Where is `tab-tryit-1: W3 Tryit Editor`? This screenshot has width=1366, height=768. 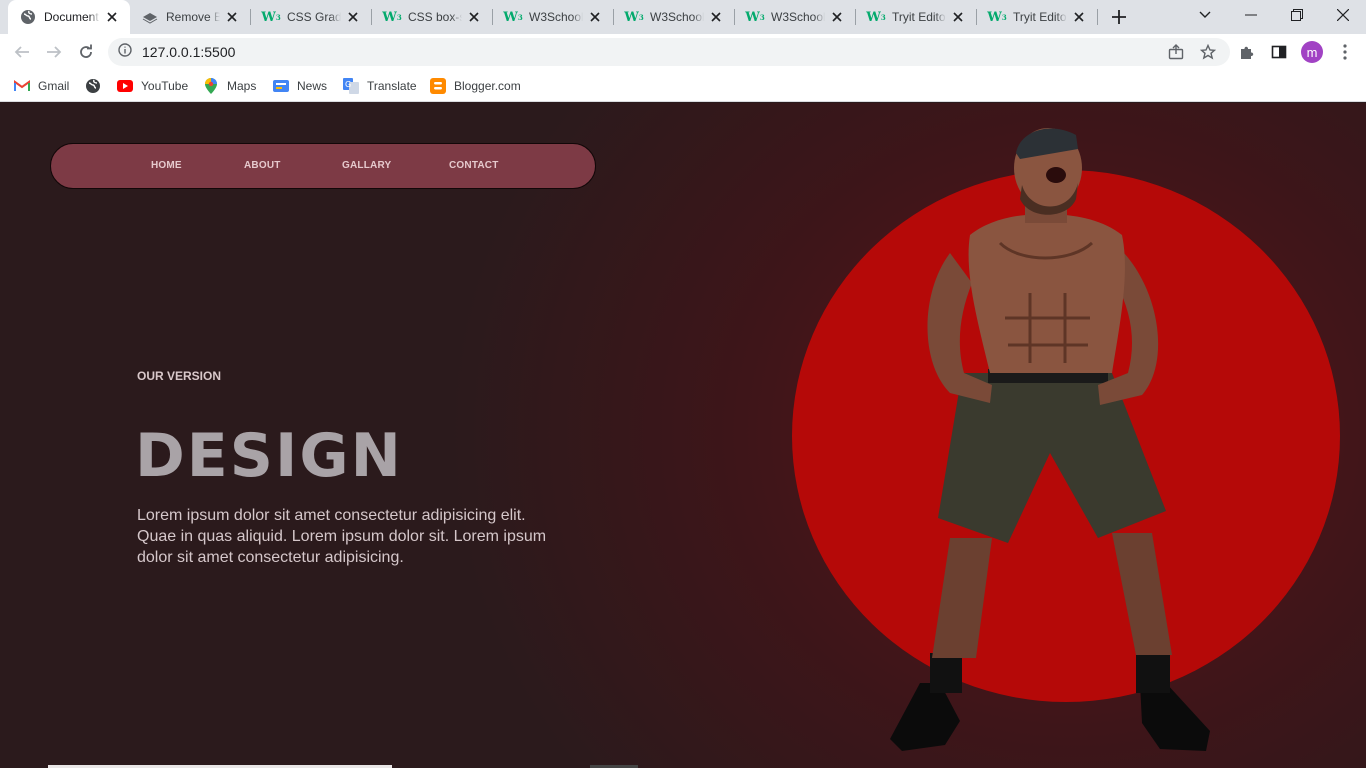
tab-tryit-1: W3 Tryit Editor is located at coordinates (916, 17).